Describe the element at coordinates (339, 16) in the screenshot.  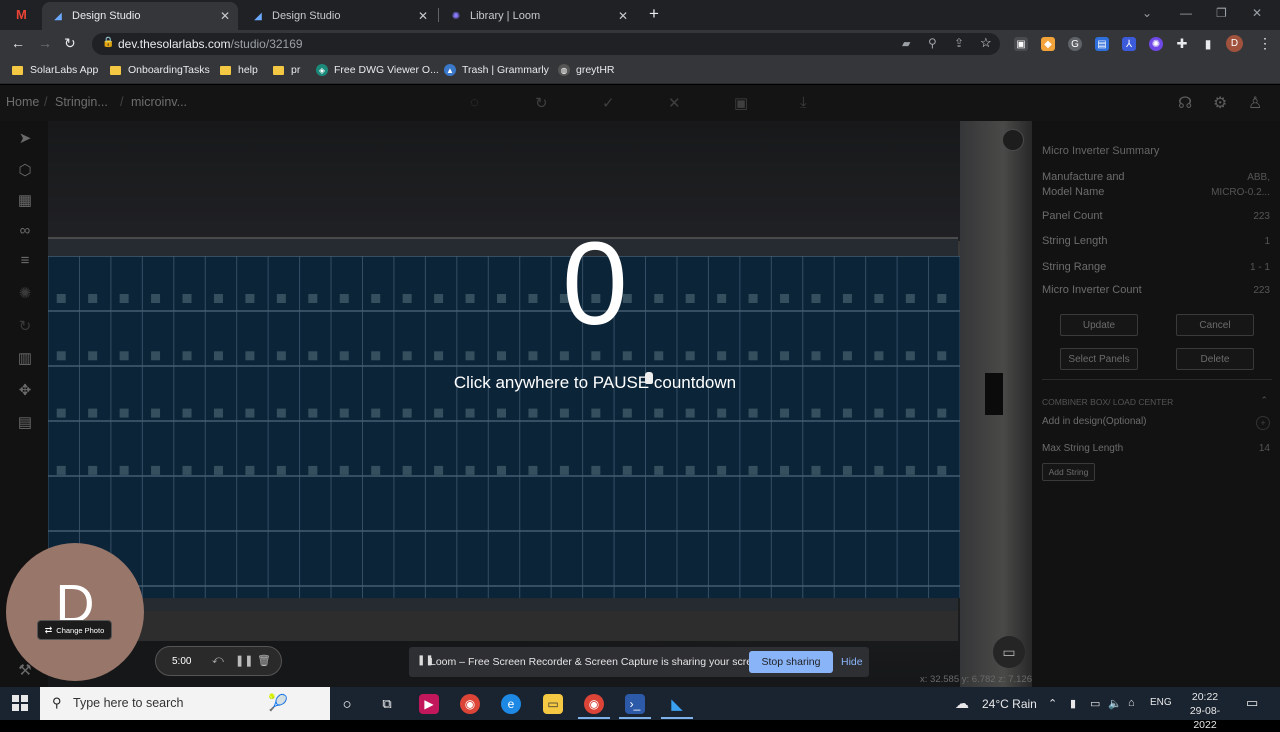
I see `tab-design-studio-2: ◢ Design Studio ✕` at that location.